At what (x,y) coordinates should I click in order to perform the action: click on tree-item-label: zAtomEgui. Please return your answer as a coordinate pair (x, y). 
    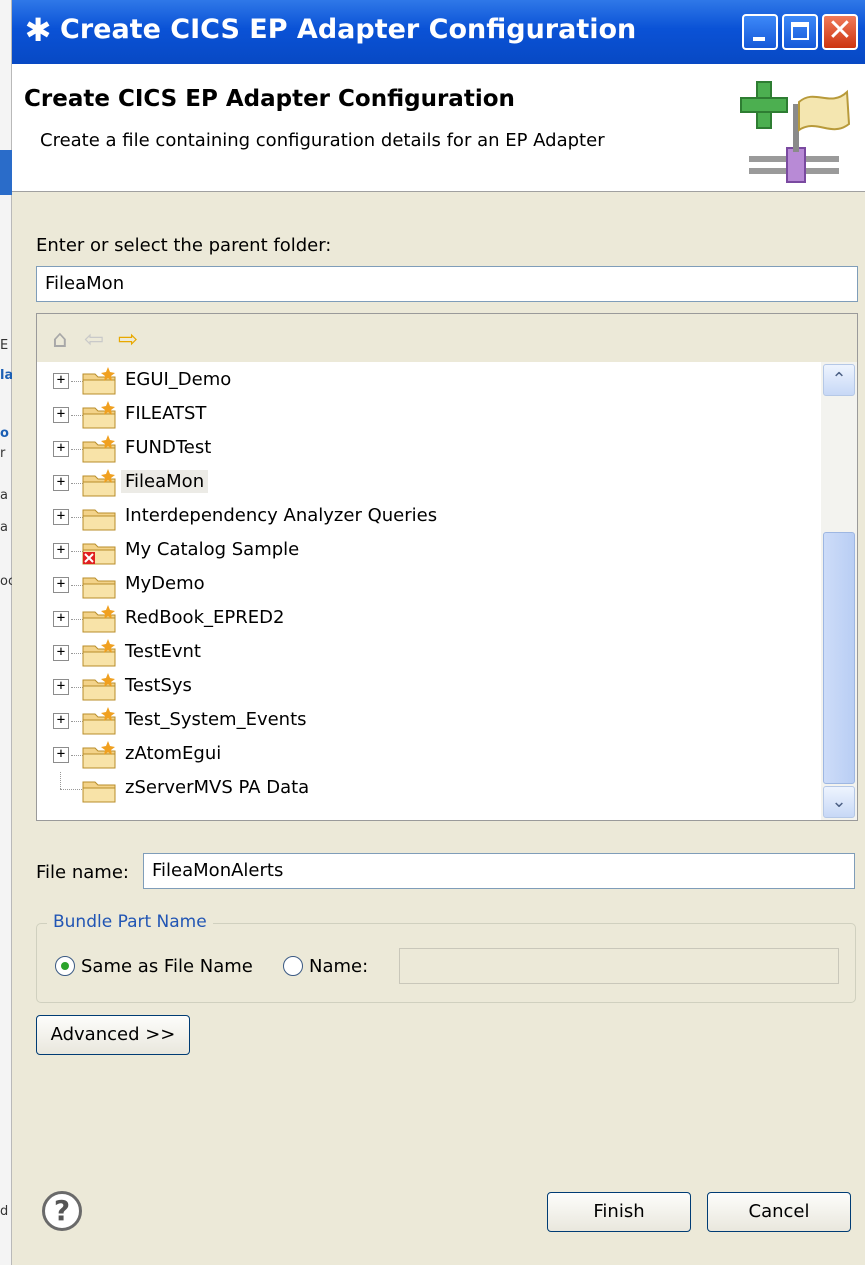
    Looking at the image, I should click on (173, 753).